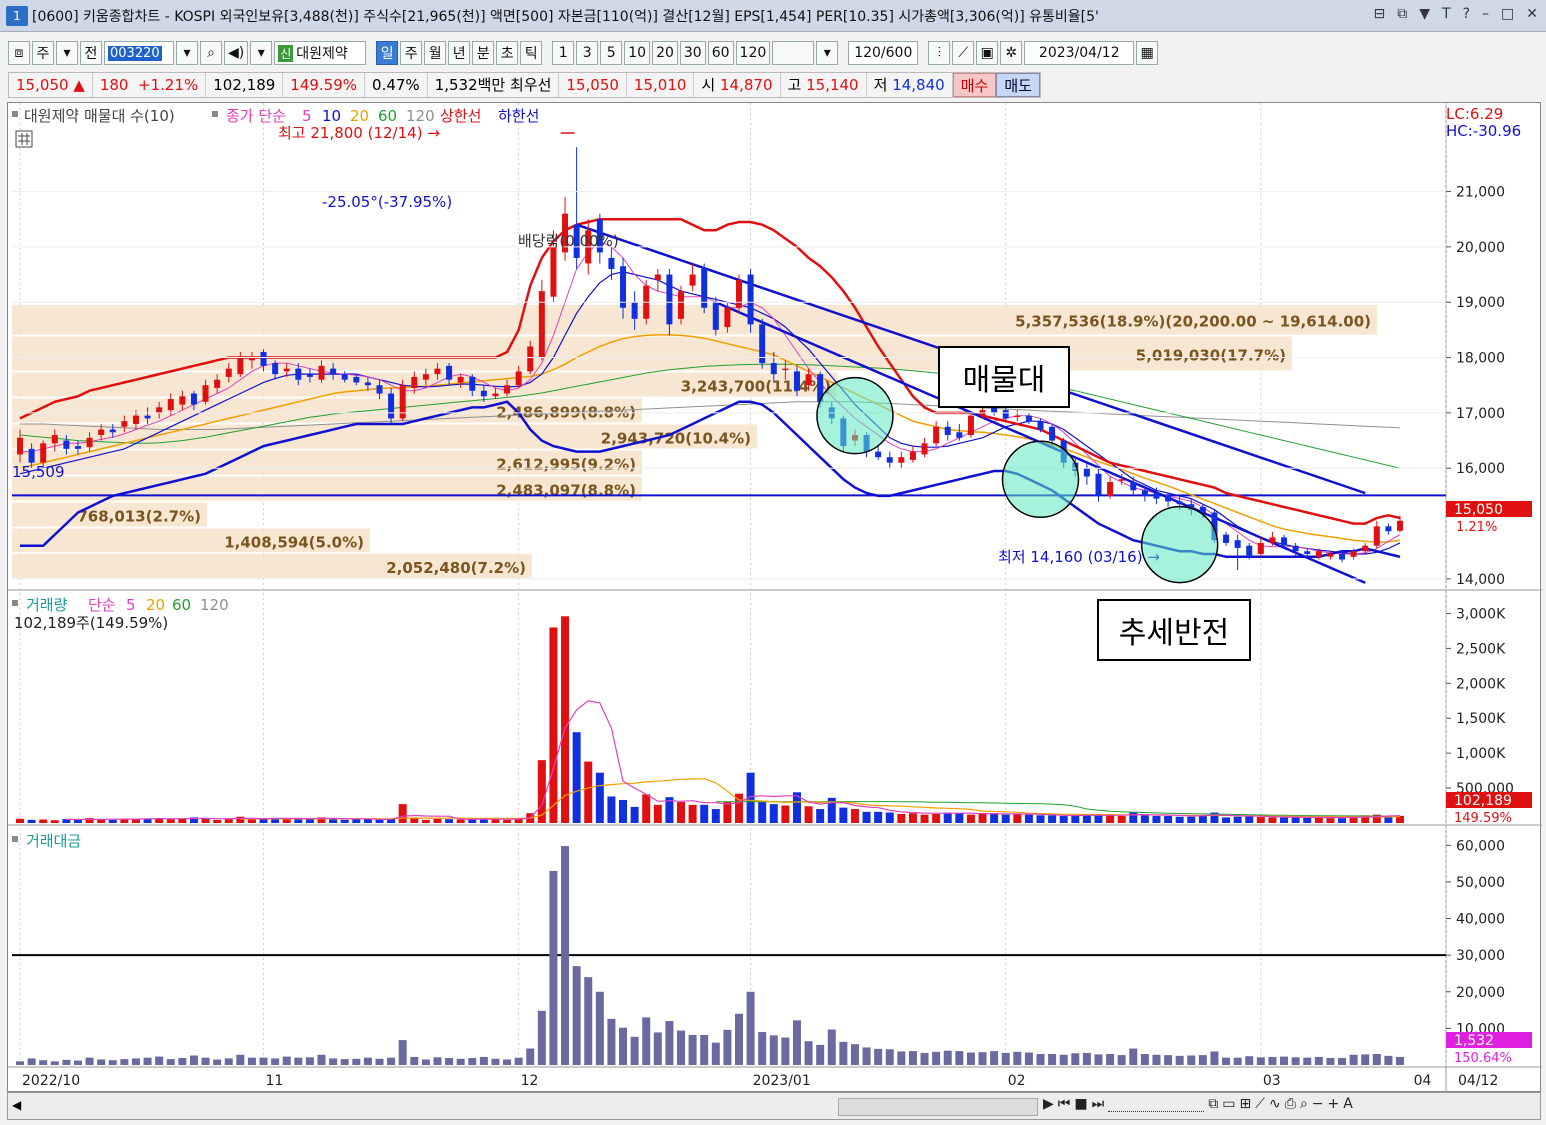 The width and height of the screenshot is (1546, 1125). I want to click on pin-icon: ▼, so click(1424, 14).